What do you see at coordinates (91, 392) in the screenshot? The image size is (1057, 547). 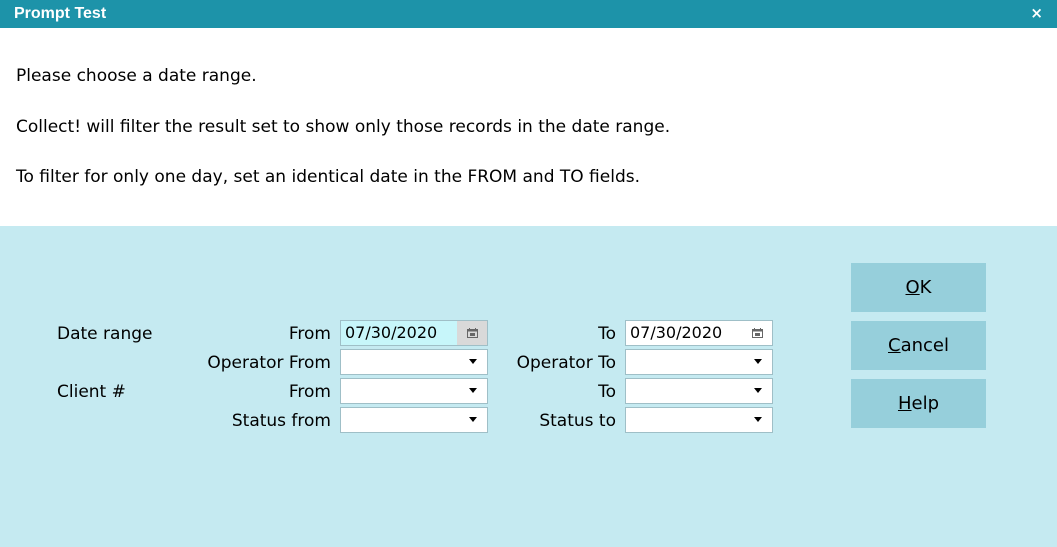 I see `client-label: Client #` at bounding box center [91, 392].